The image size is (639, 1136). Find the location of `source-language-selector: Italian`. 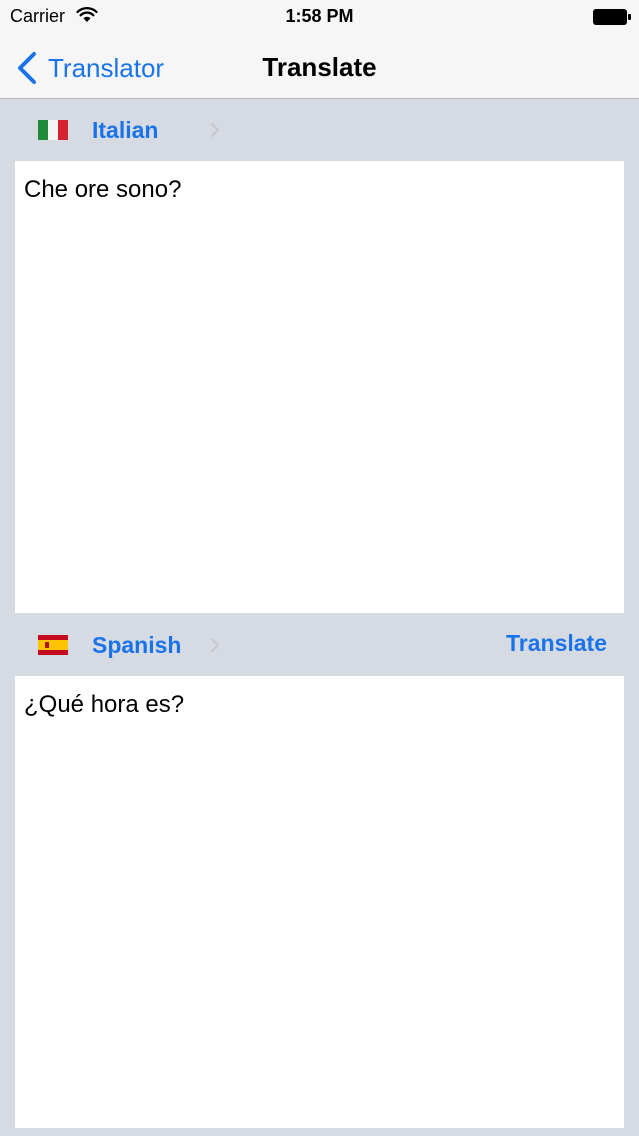

source-language-selector: Italian is located at coordinates (138, 130).